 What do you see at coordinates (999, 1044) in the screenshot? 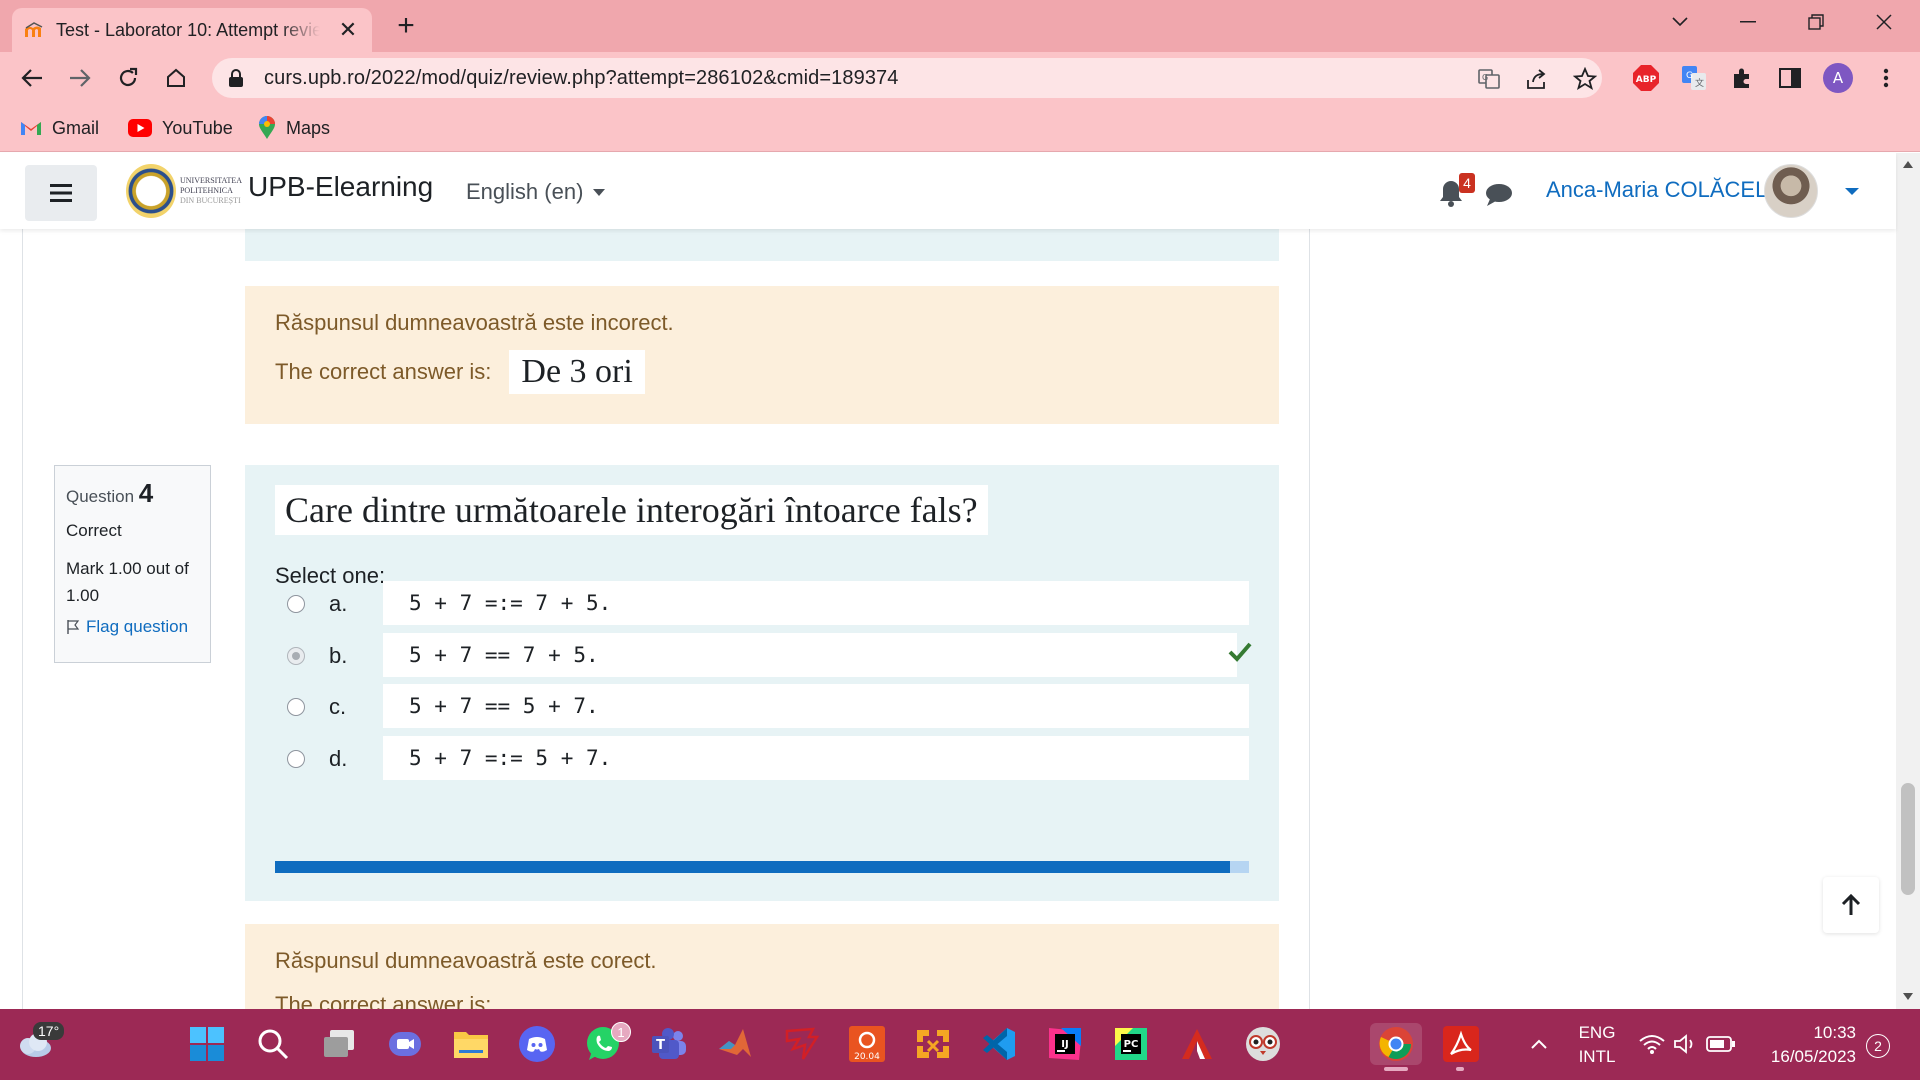
I see `vscode-icon` at bounding box center [999, 1044].